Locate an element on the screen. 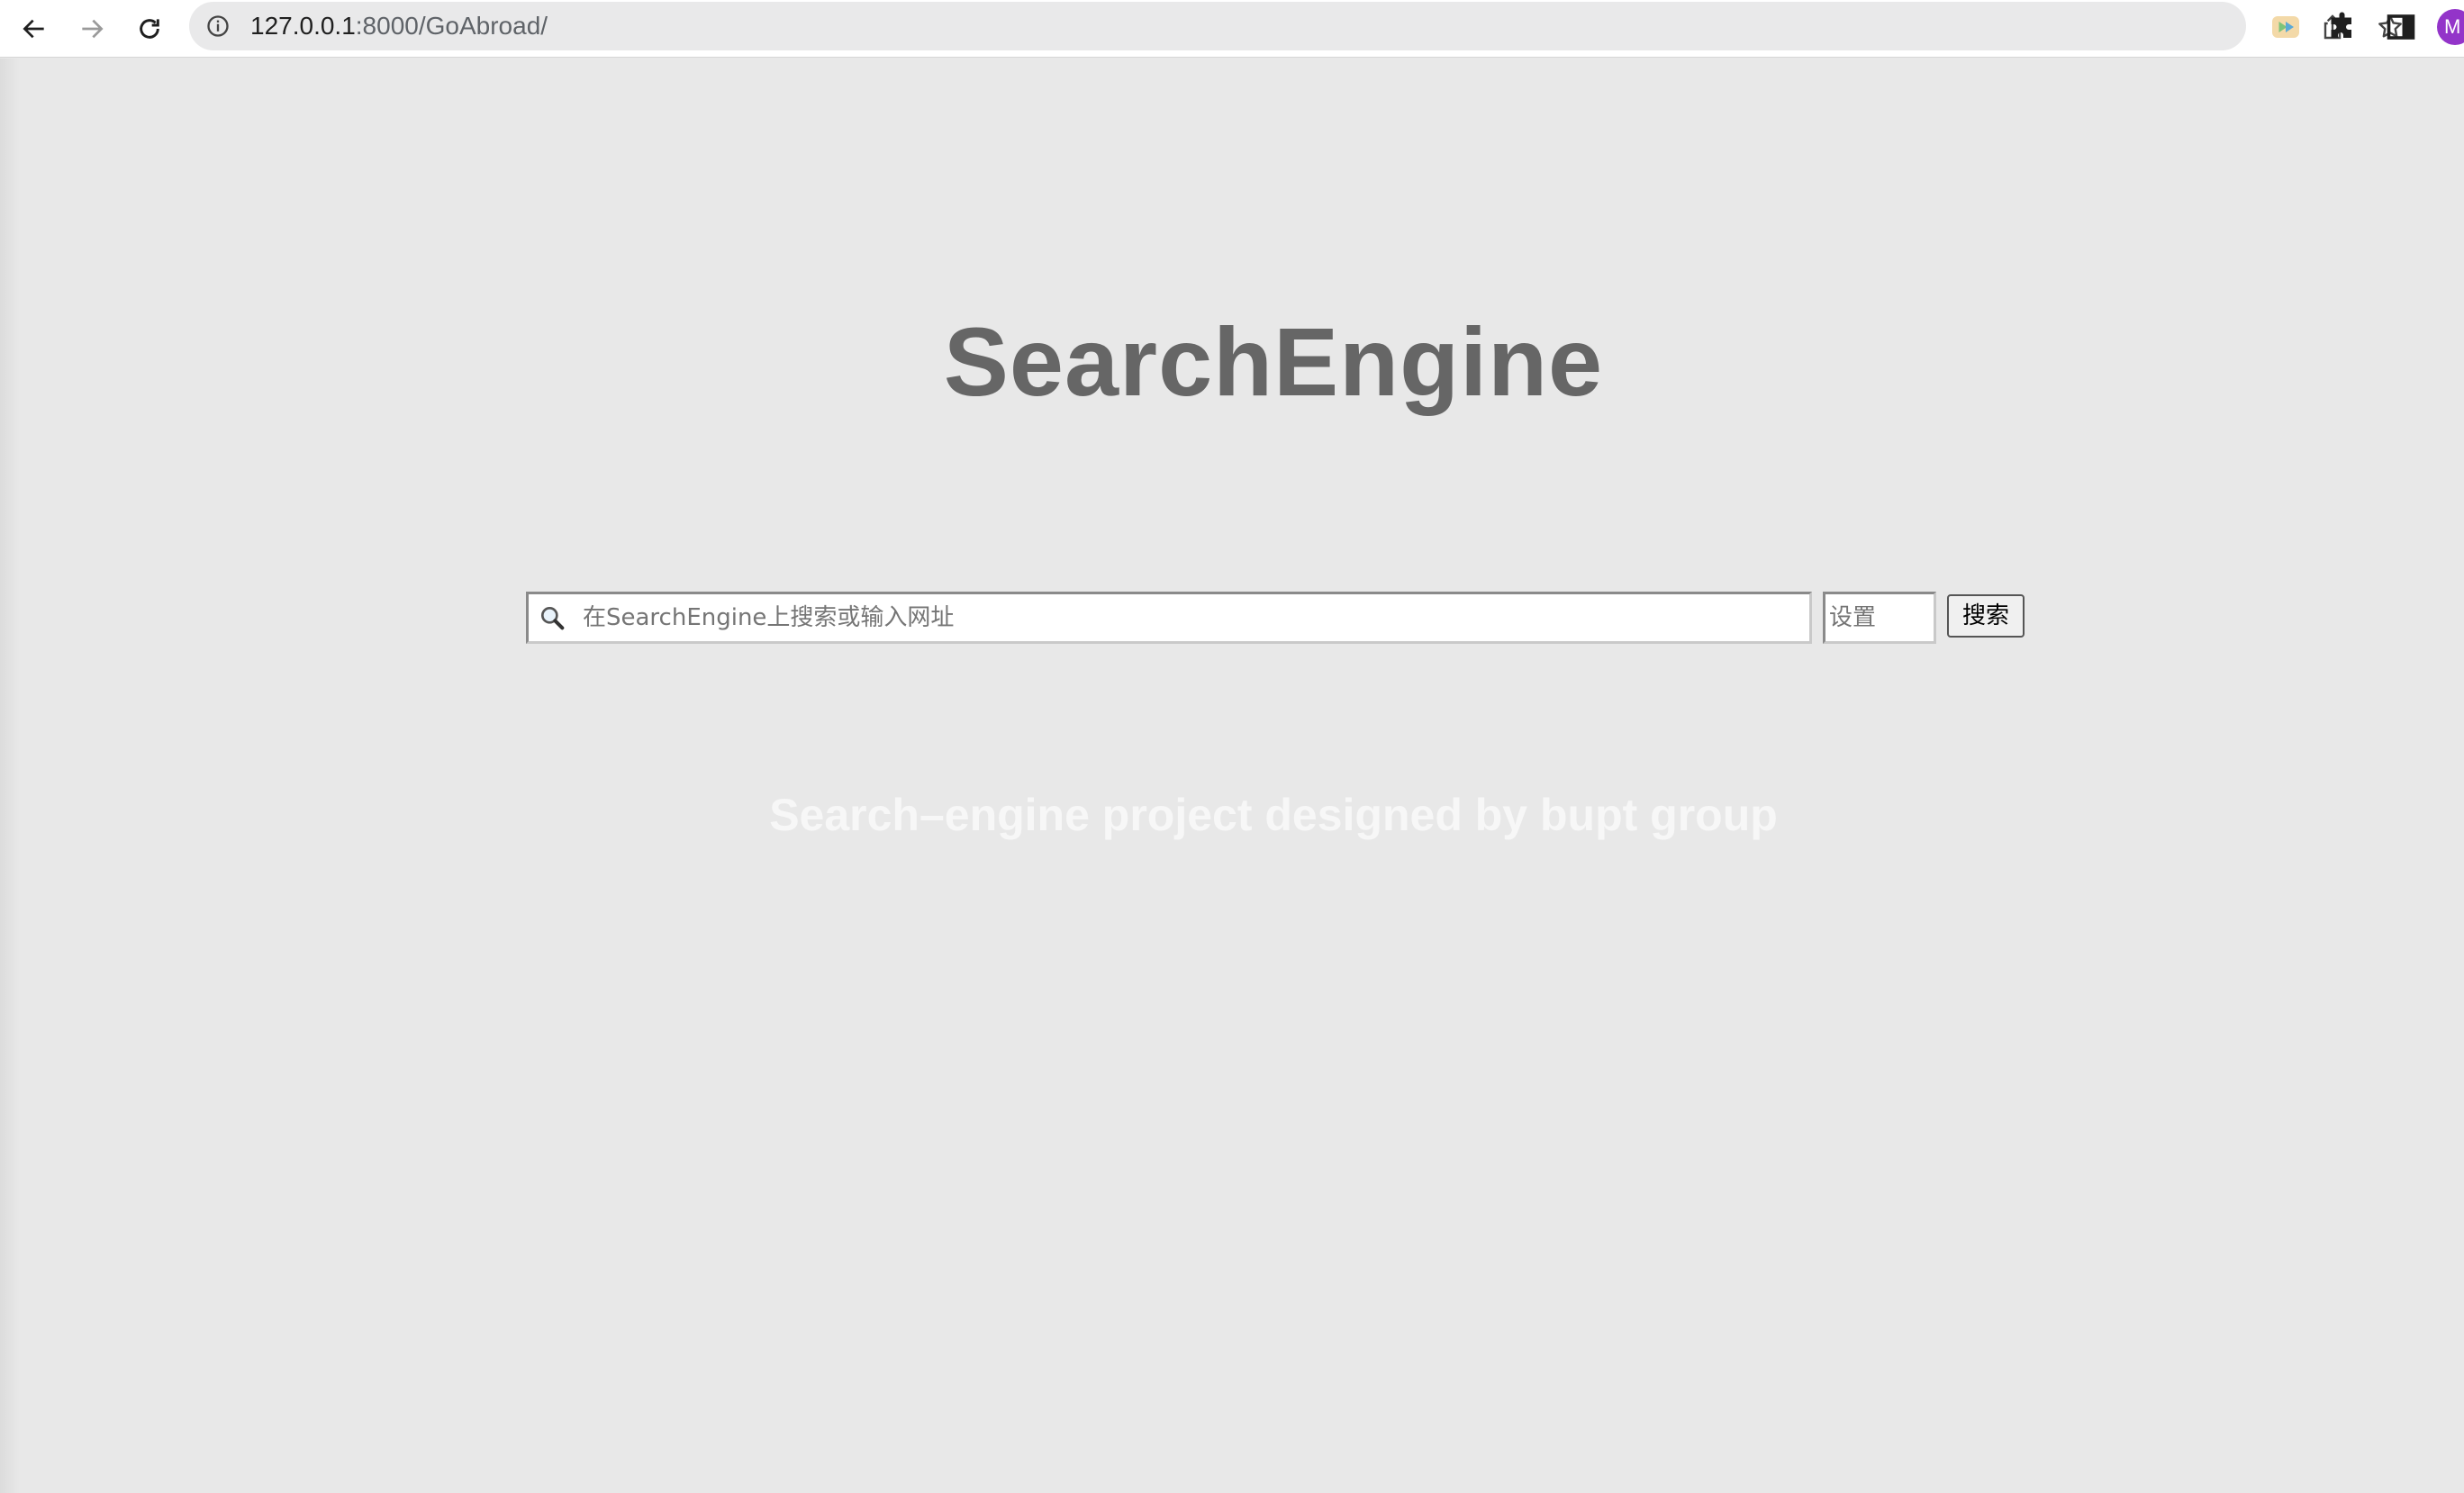 This screenshot has height=1493, width=2464. url-text: 127.0.0.1:8000/GoAbroad/ is located at coordinates (399, 26).